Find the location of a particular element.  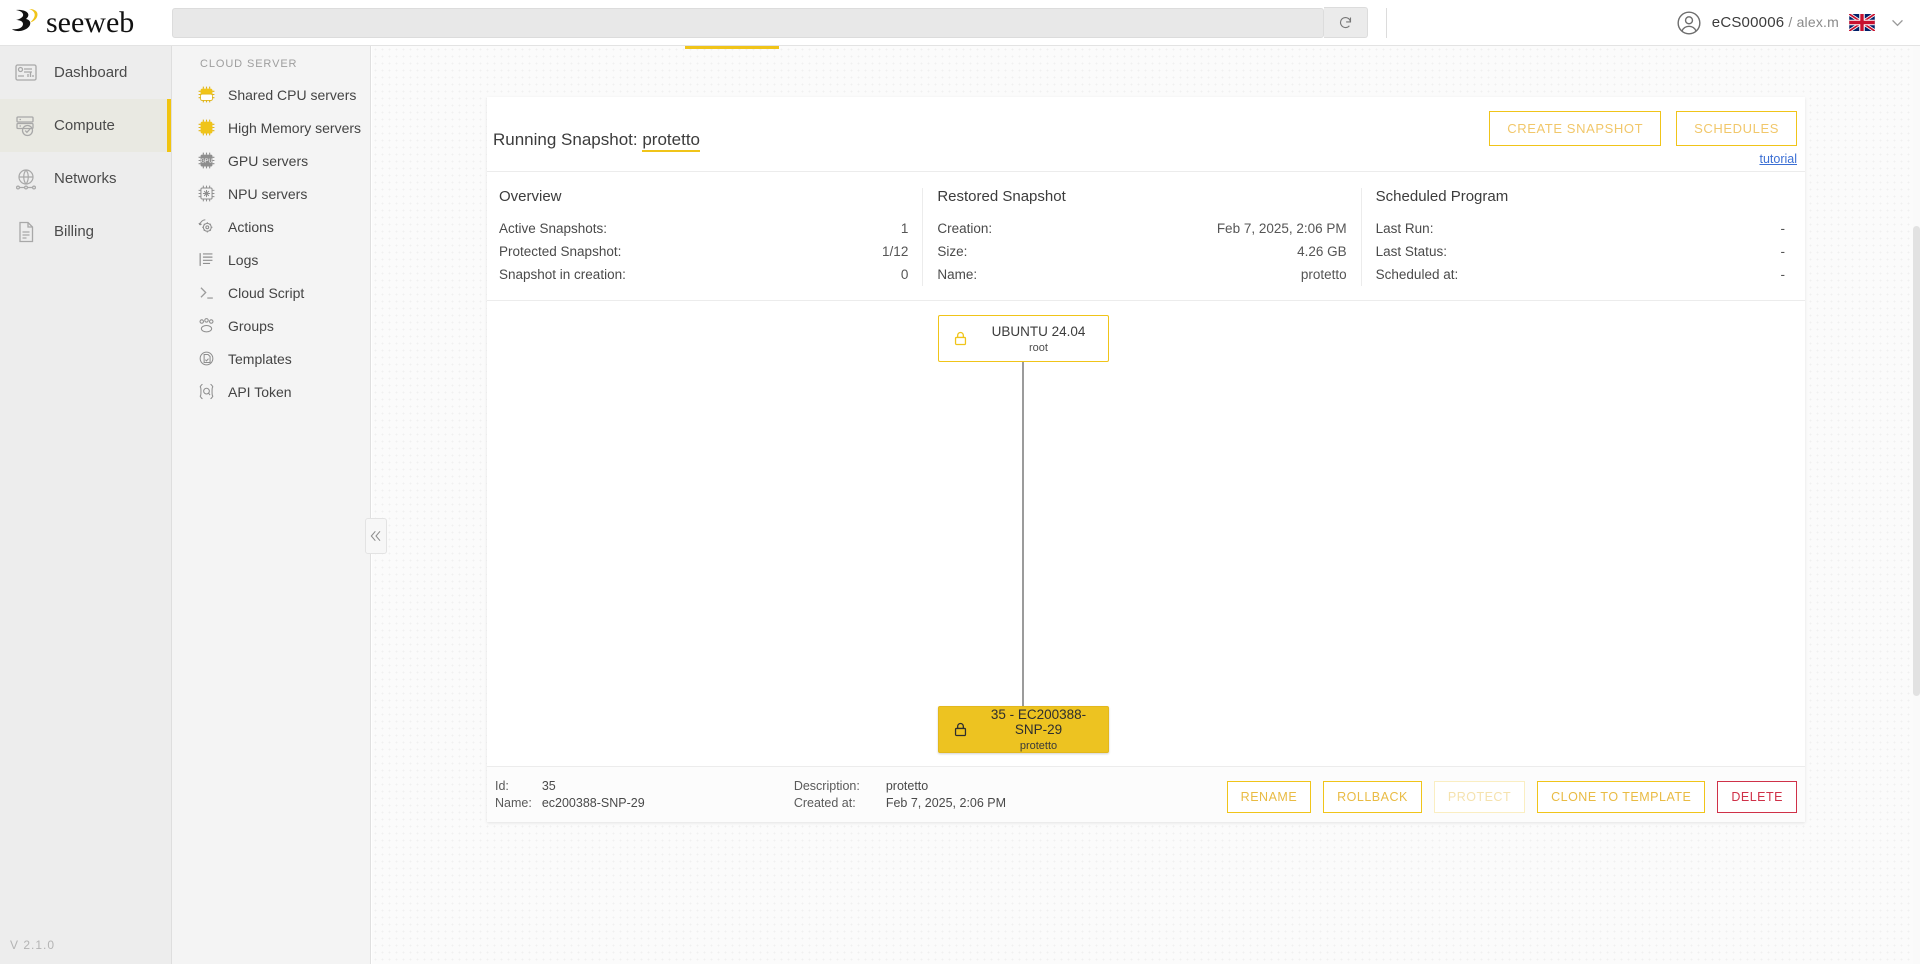

schedules-button: SCHEDULES is located at coordinates (1736, 128).